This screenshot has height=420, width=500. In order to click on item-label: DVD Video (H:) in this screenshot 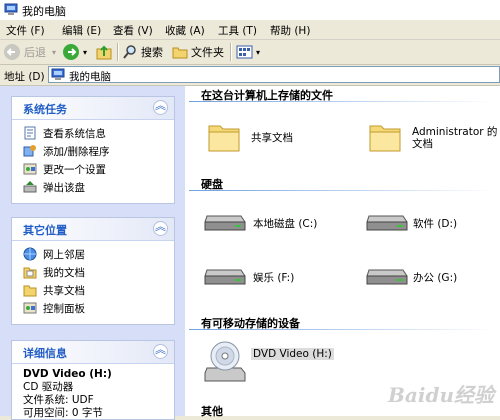, I will do `click(292, 354)`.